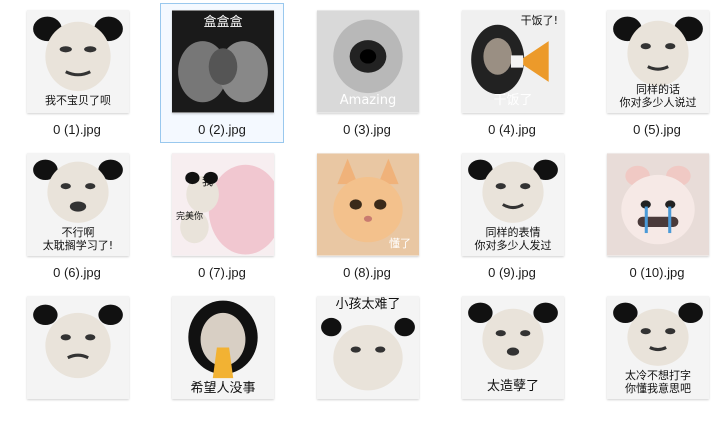 Image resolution: width=720 pixels, height=429 pixels. Describe the element at coordinates (513, 239) in the screenshot. I see `meme-caption: 同样的表情 你对多少人发过` at that location.